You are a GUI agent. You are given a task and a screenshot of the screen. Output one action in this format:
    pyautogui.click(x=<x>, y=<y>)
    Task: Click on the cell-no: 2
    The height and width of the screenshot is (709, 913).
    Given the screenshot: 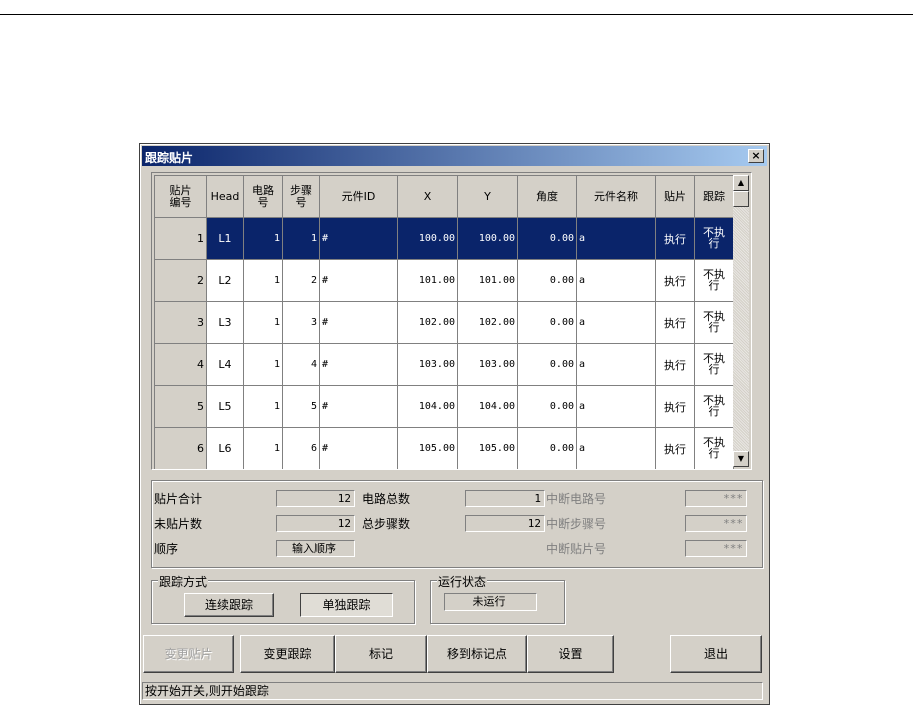 What is the action you would take?
    pyautogui.click(x=180, y=280)
    